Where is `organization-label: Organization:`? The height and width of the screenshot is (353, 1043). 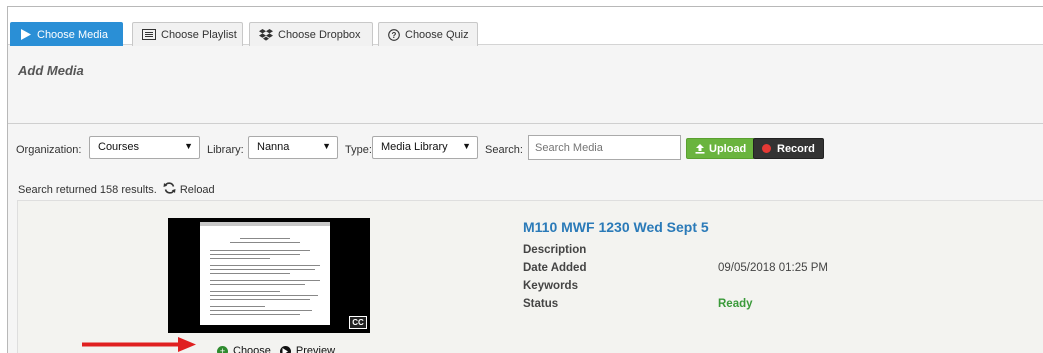
organization-label: Organization: is located at coordinates (49, 150).